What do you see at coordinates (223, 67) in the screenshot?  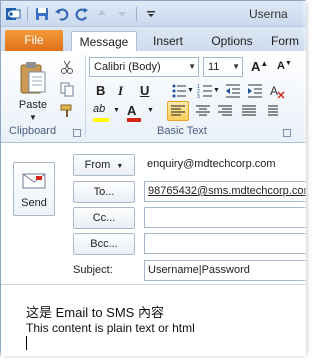 I see `font-size-combo: 11 ▼` at bounding box center [223, 67].